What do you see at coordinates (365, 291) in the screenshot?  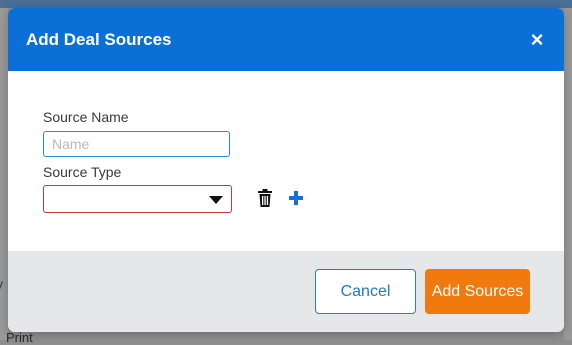 I see `cancel-button: Cancel` at bounding box center [365, 291].